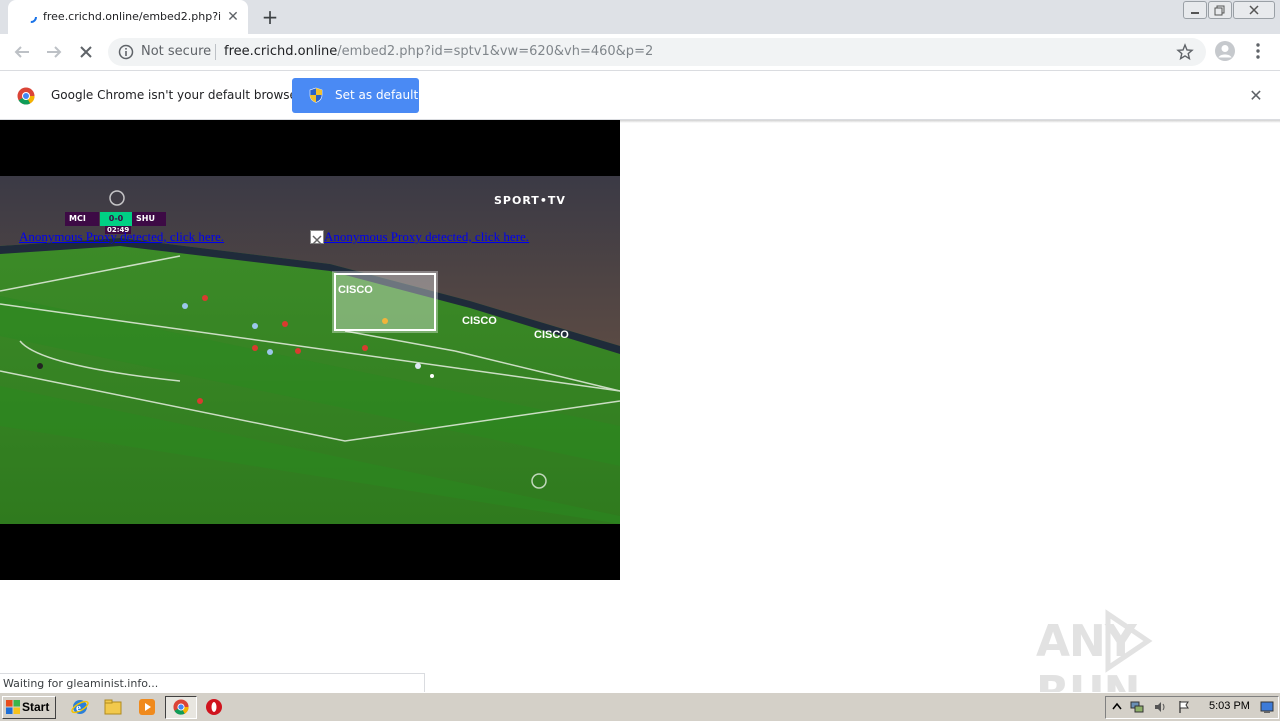  I want to click on internet-explorer-icon: e, so click(80, 707).